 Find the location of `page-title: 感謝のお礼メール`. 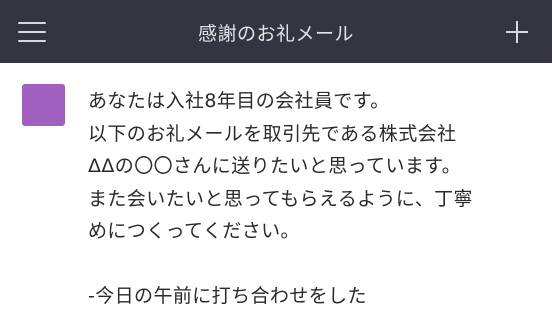

page-title: 感謝のお礼メール is located at coordinates (275, 34).